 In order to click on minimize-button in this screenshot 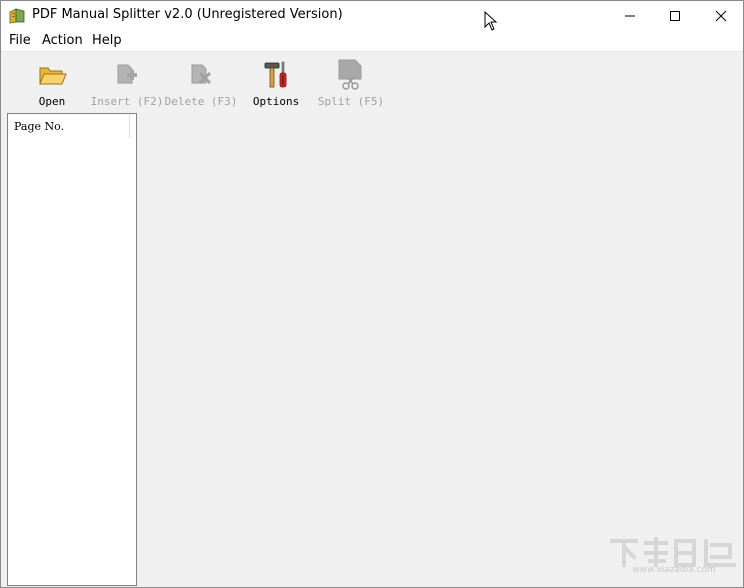, I will do `click(630, 16)`.